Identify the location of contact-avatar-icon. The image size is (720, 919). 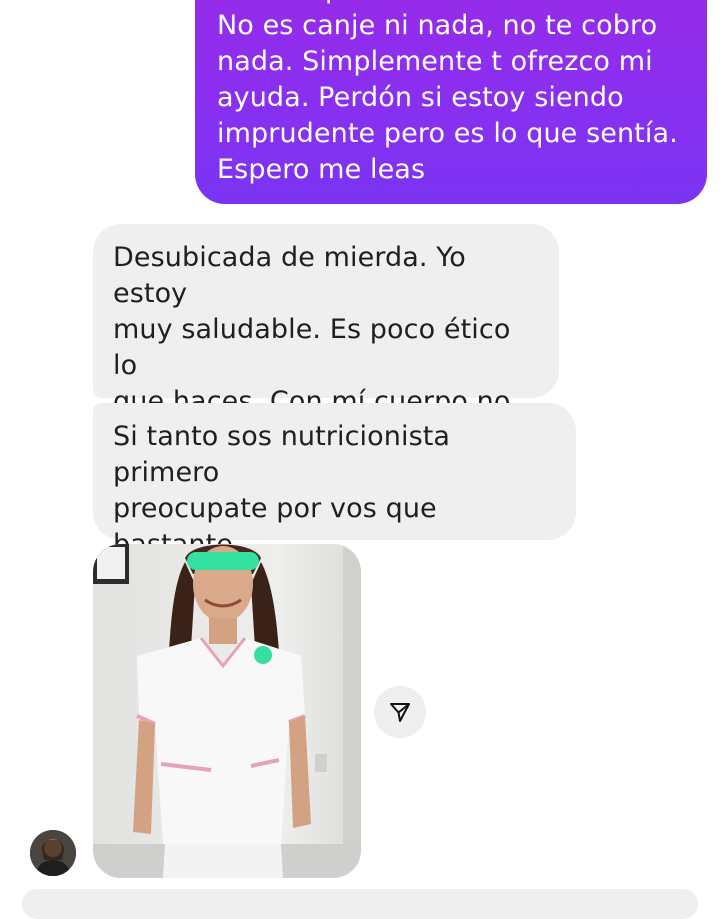
(53, 853).